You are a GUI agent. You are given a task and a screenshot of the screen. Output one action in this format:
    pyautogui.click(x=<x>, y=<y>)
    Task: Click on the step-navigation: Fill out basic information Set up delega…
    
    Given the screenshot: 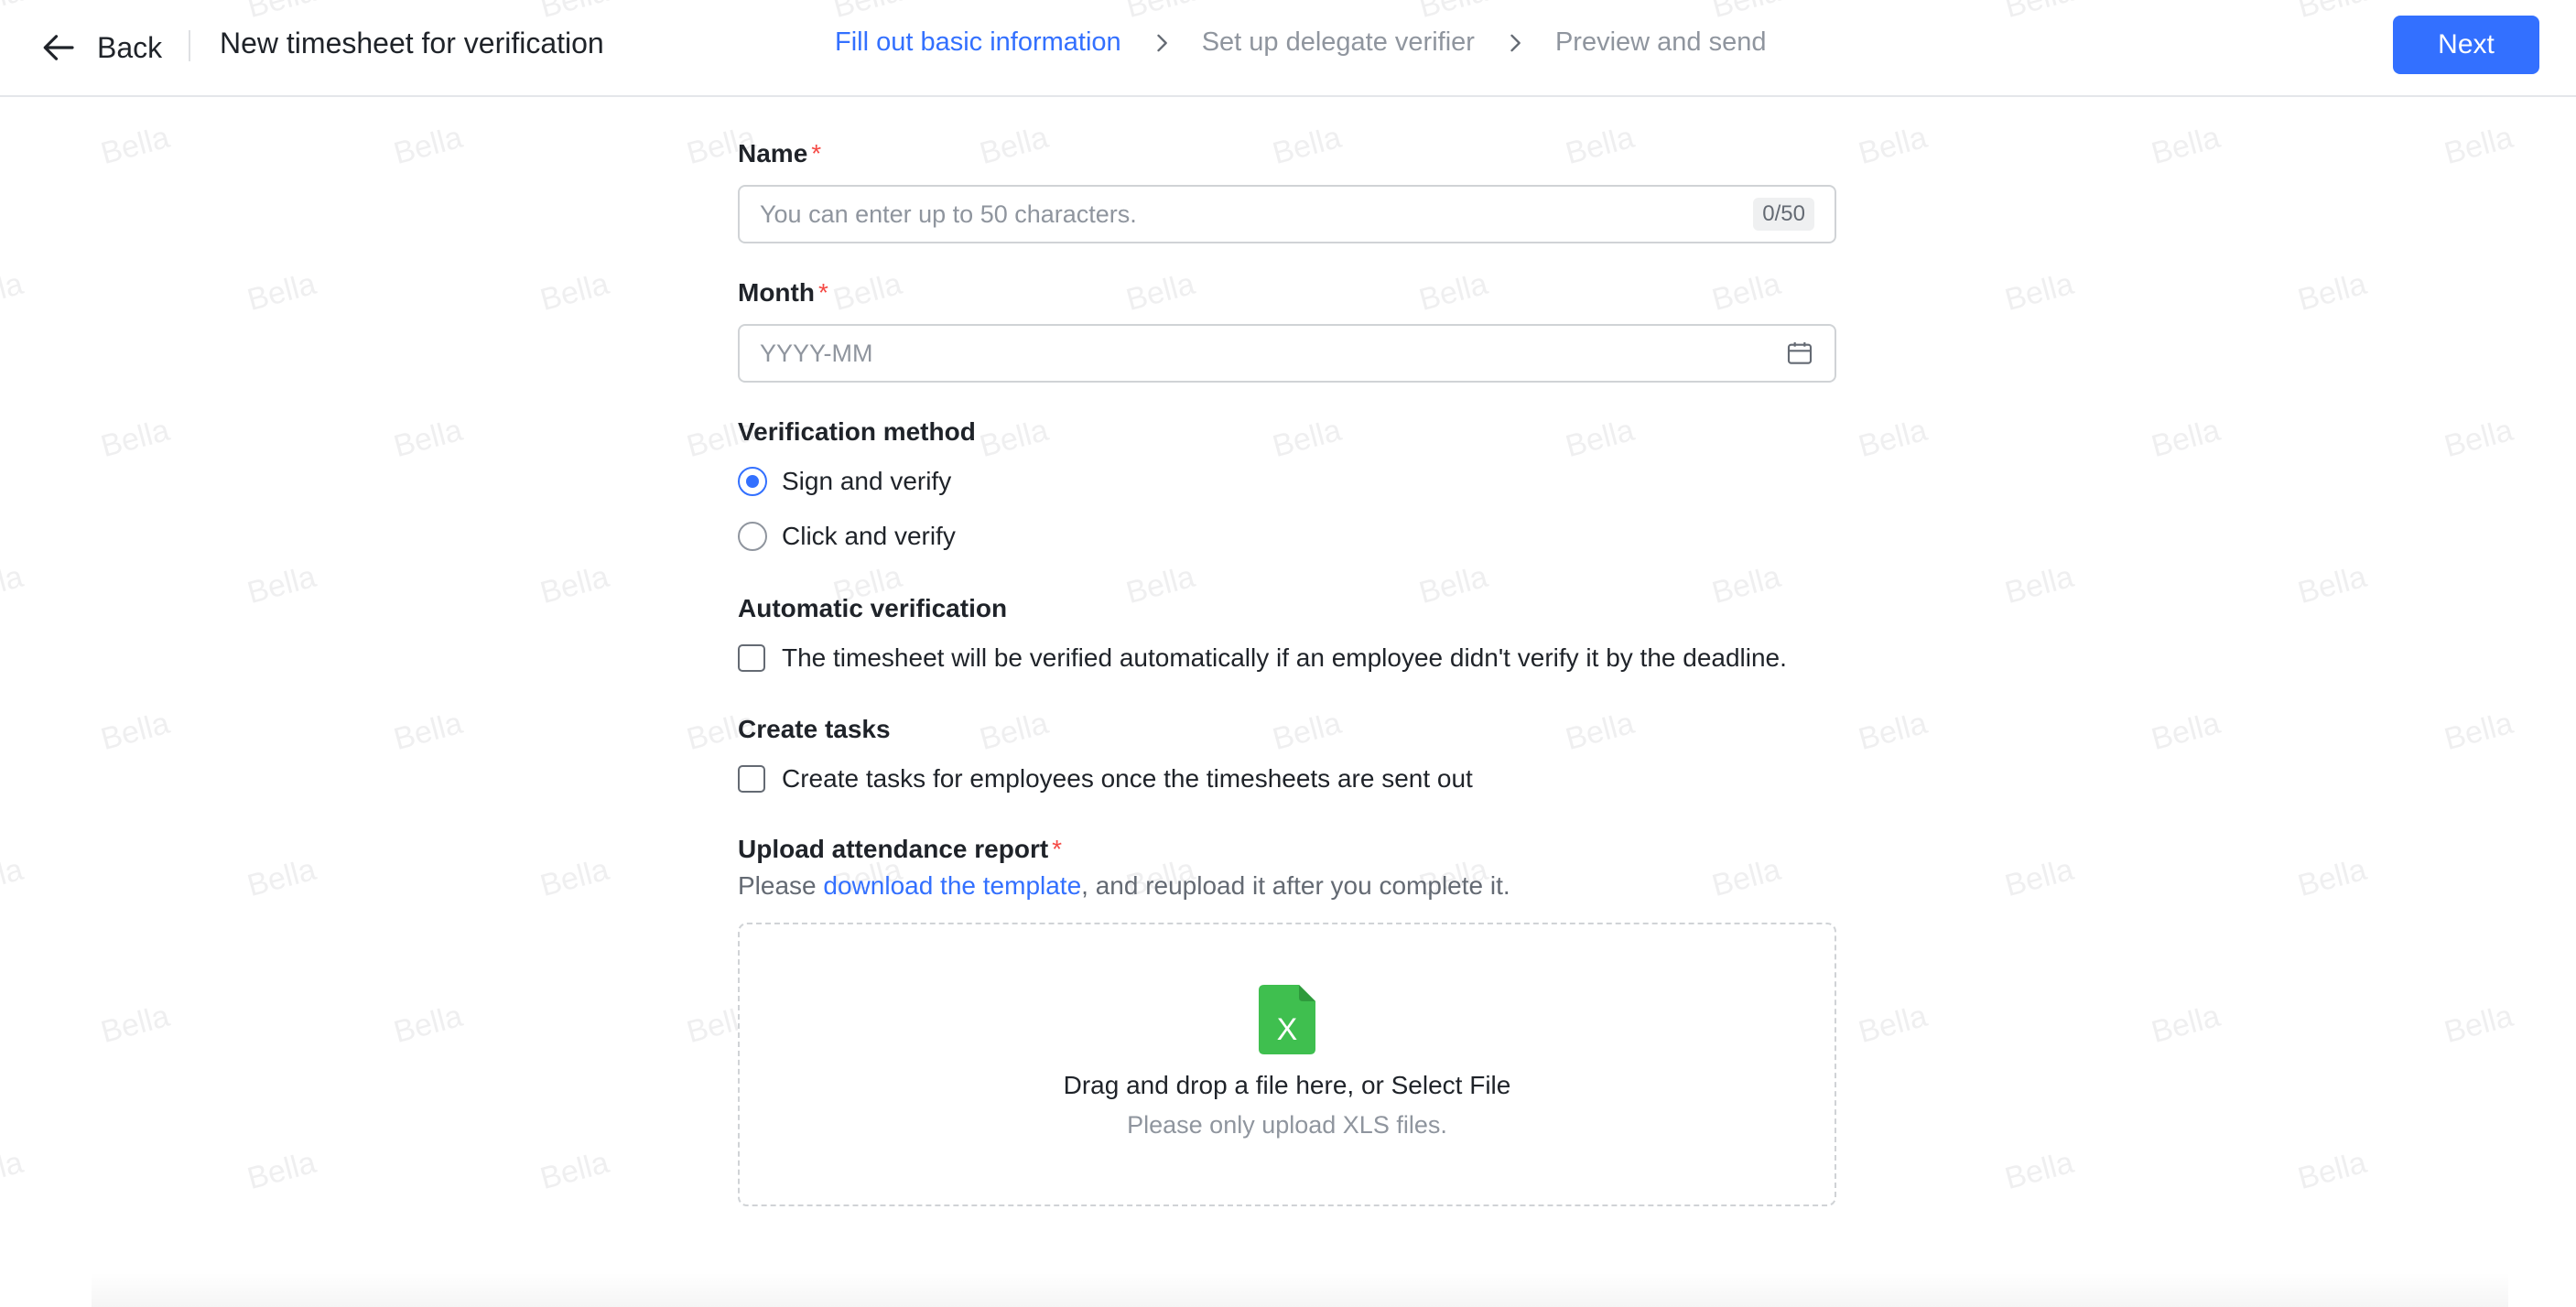 What is the action you would take?
    pyautogui.click(x=1301, y=42)
    